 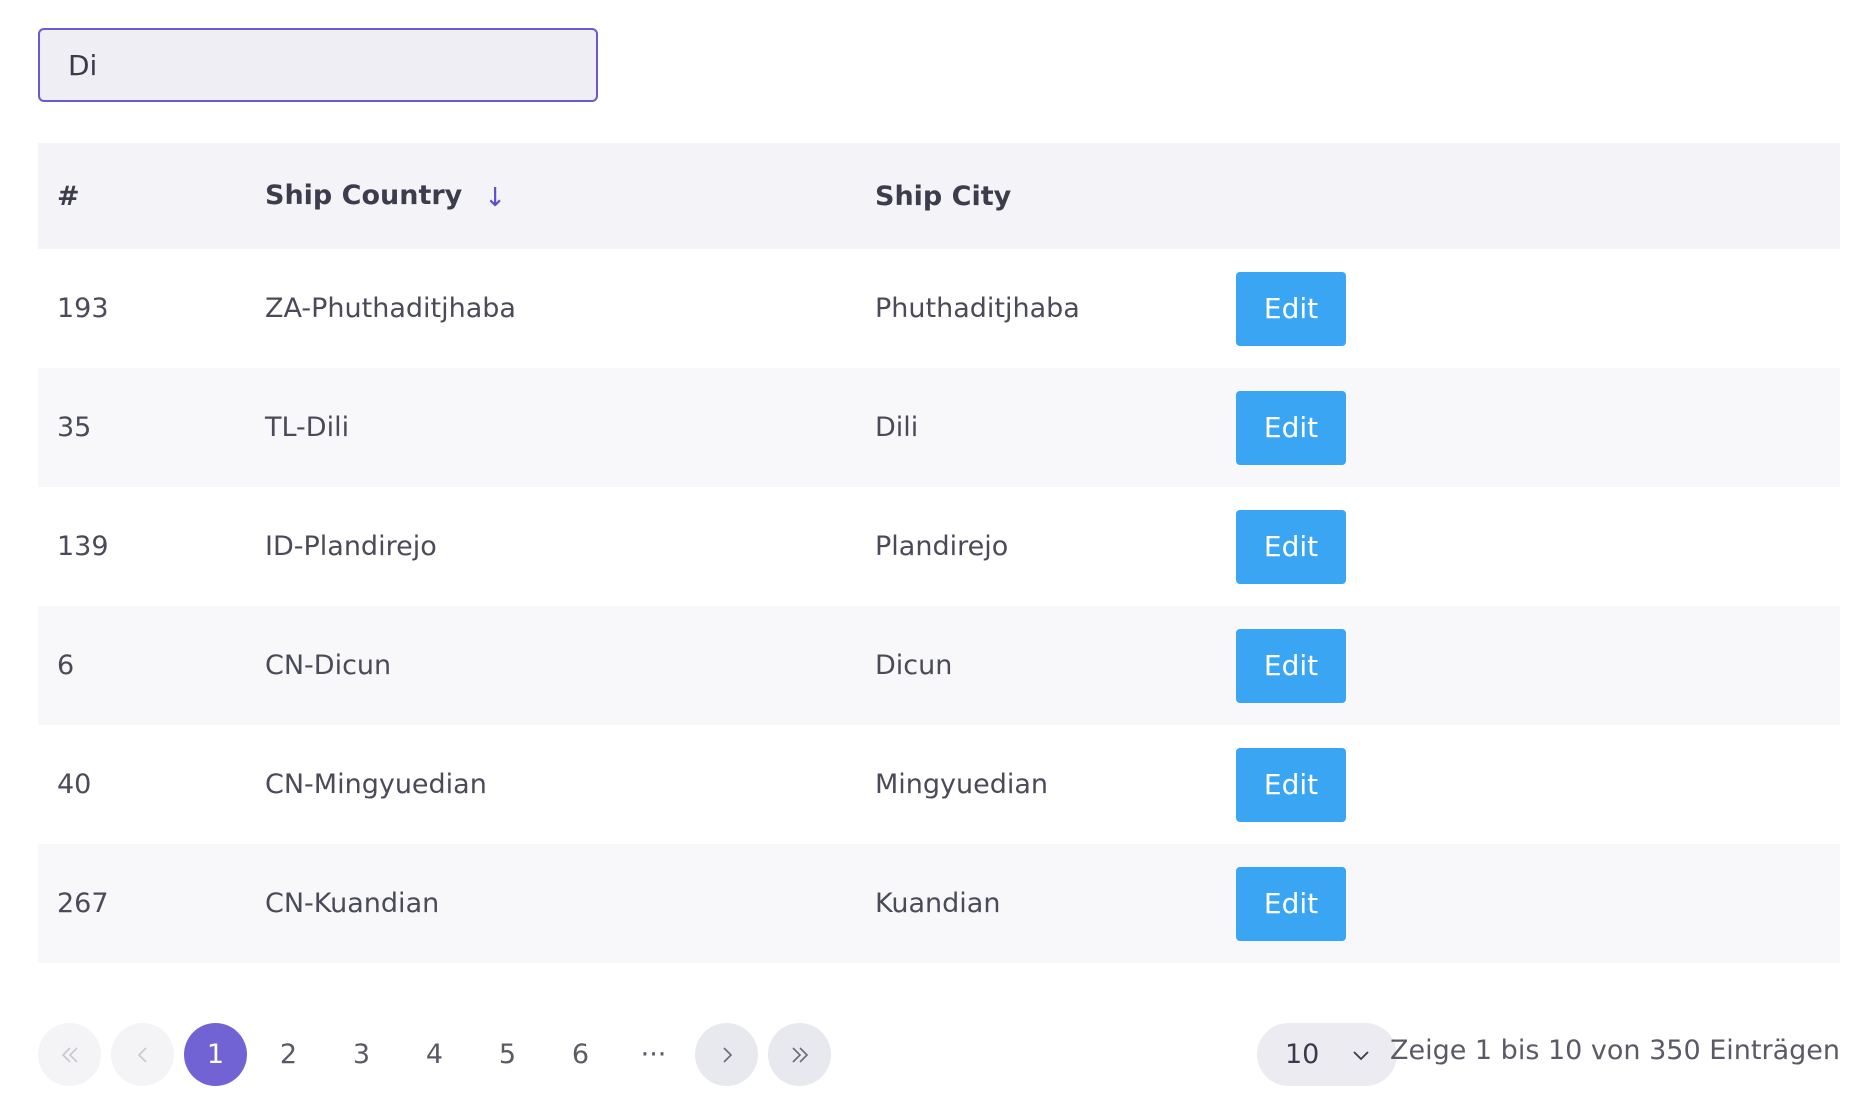 What do you see at coordinates (145, 196) in the screenshot?
I see `header-id: #` at bounding box center [145, 196].